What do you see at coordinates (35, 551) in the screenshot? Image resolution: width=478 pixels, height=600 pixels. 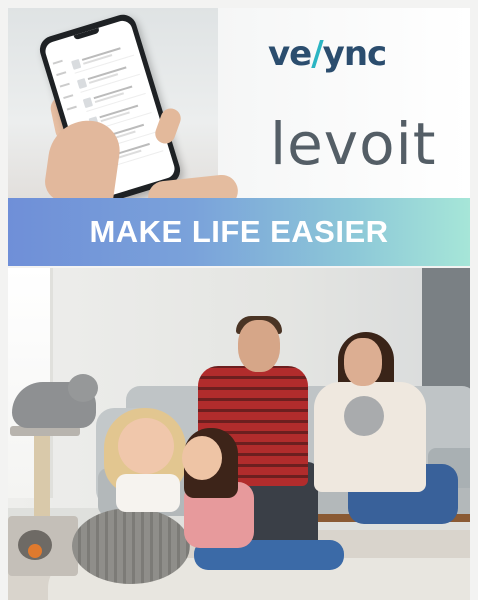 I see `toy-ball` at bounding box center [35, 551].